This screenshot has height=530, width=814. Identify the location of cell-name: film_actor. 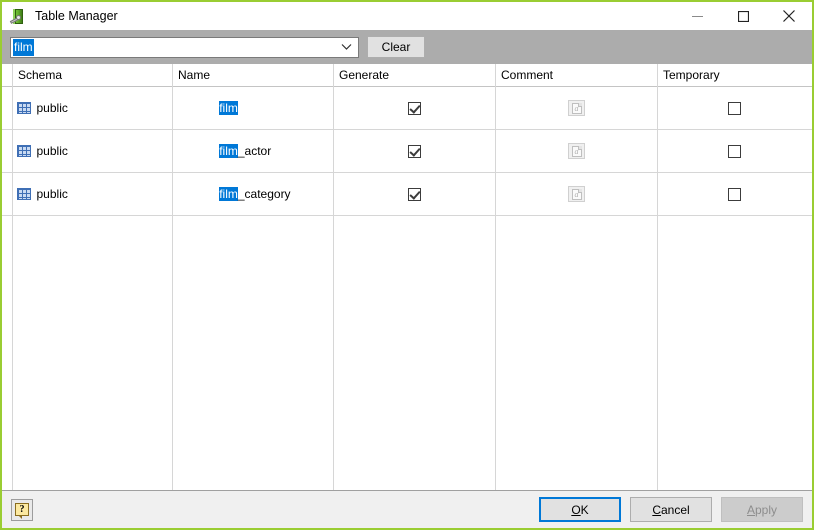
(253, 151).